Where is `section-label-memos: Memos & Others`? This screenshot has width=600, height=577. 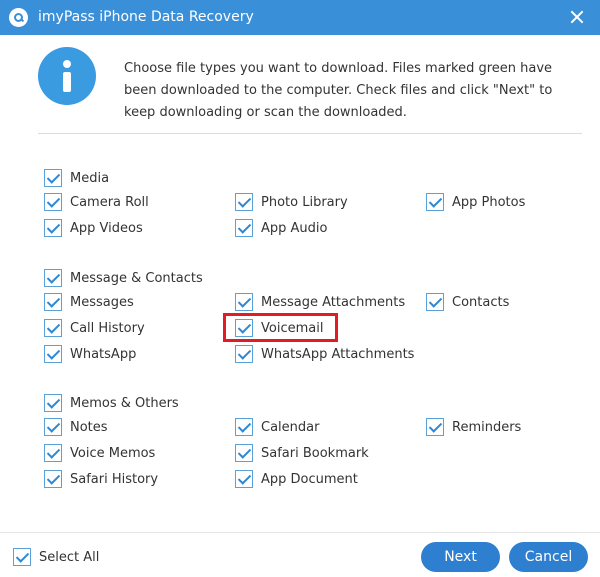 section-label-memos: Memos & Others is located at coordinates (124, 403).